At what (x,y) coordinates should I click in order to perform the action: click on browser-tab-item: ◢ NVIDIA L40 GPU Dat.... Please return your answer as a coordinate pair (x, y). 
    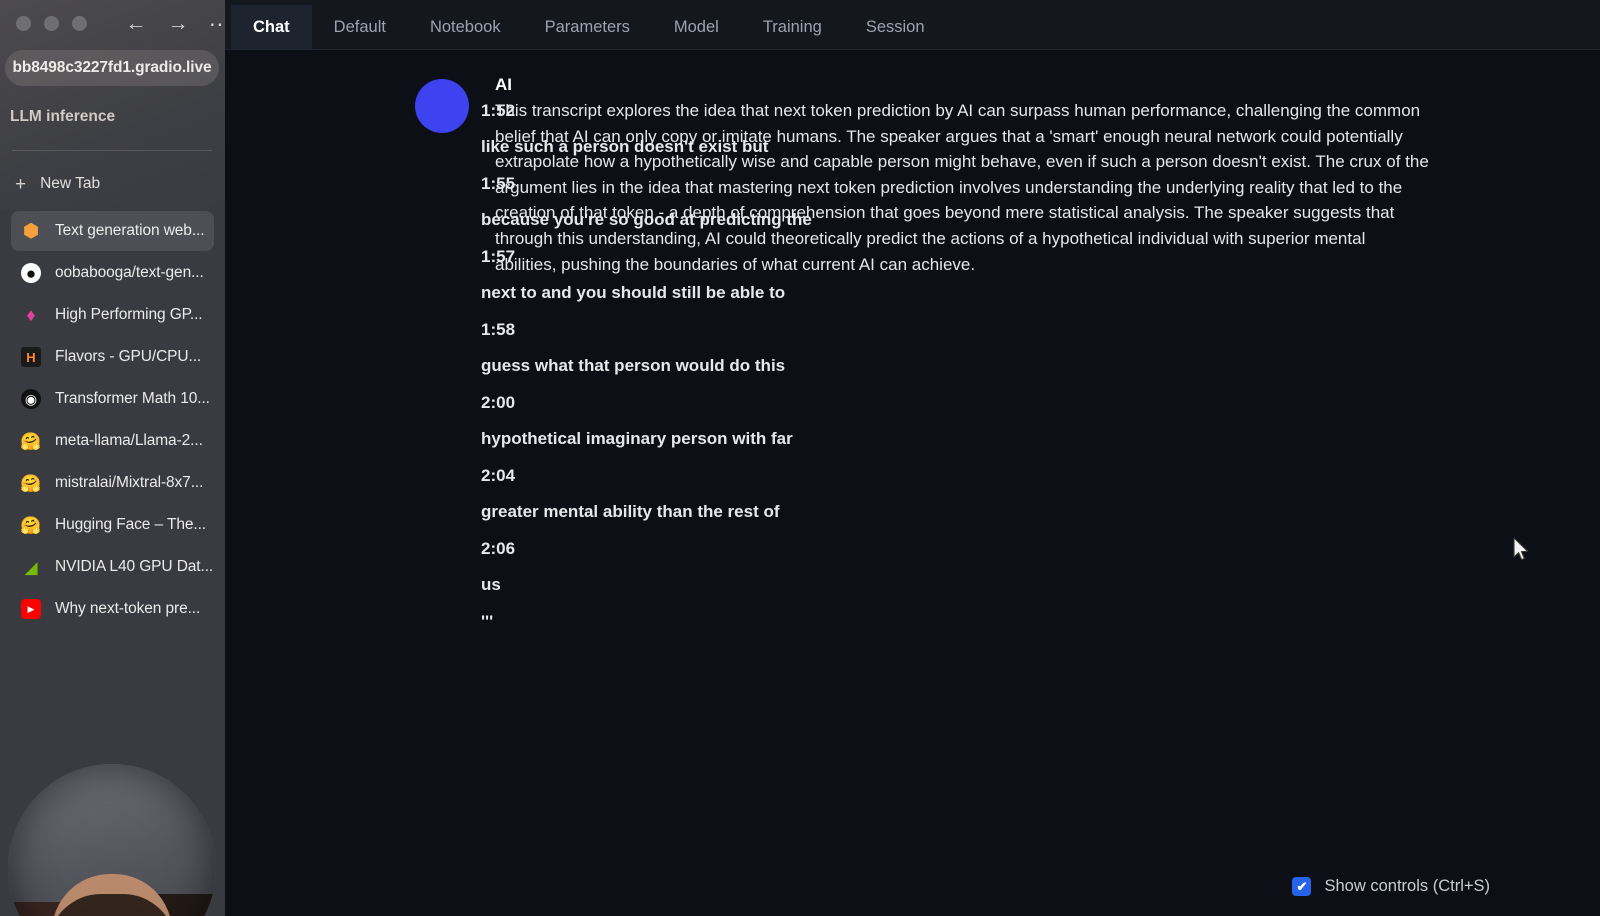
    Looking at the image, I should click on (112, 567).